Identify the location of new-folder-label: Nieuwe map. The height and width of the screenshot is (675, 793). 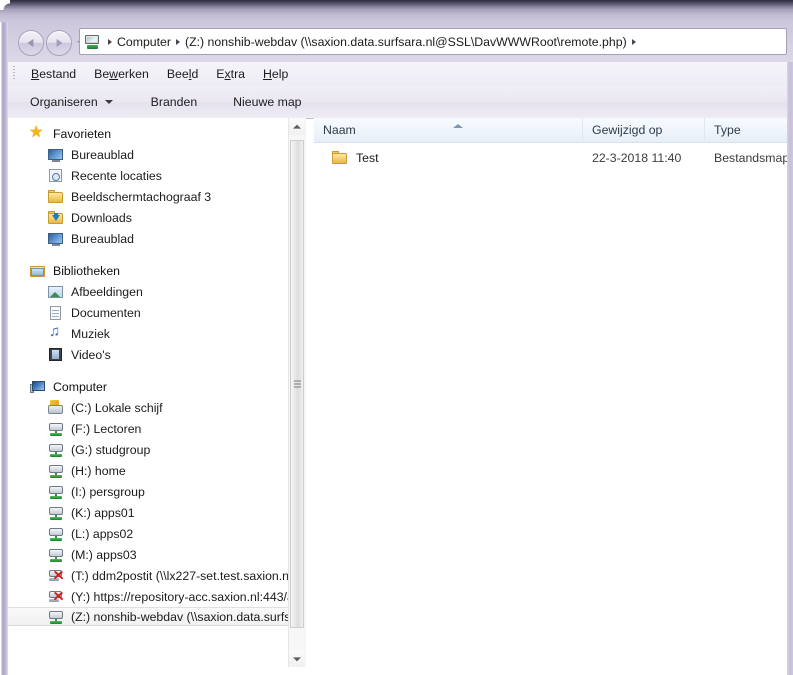
(267, 102).